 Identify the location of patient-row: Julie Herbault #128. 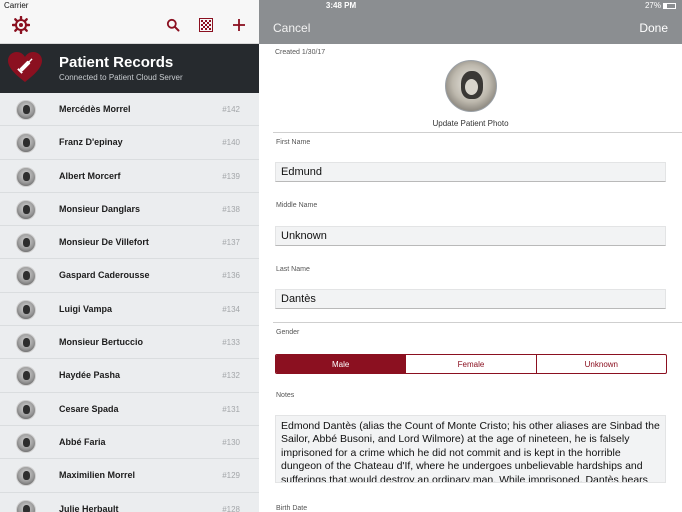
(129, 502).